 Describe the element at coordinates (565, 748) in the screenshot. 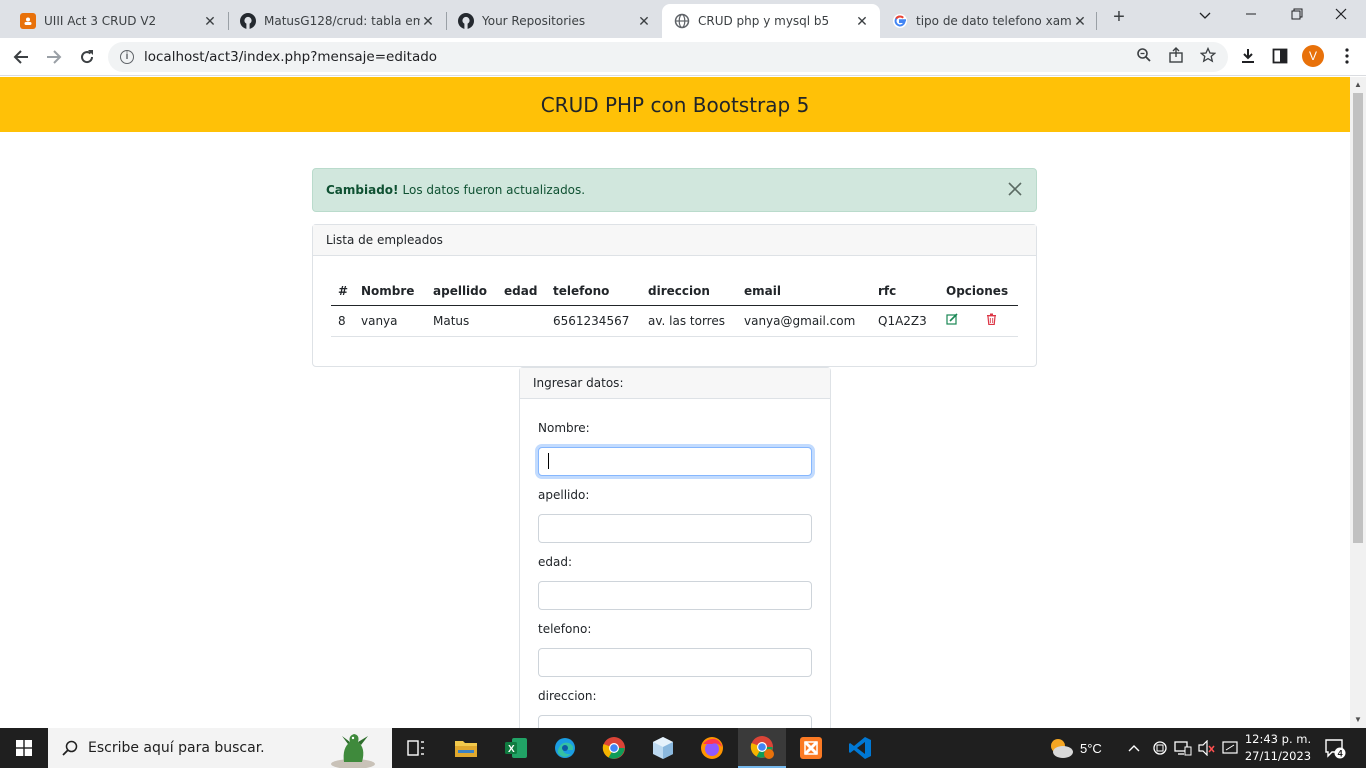

I see `edge-icon` at that location.